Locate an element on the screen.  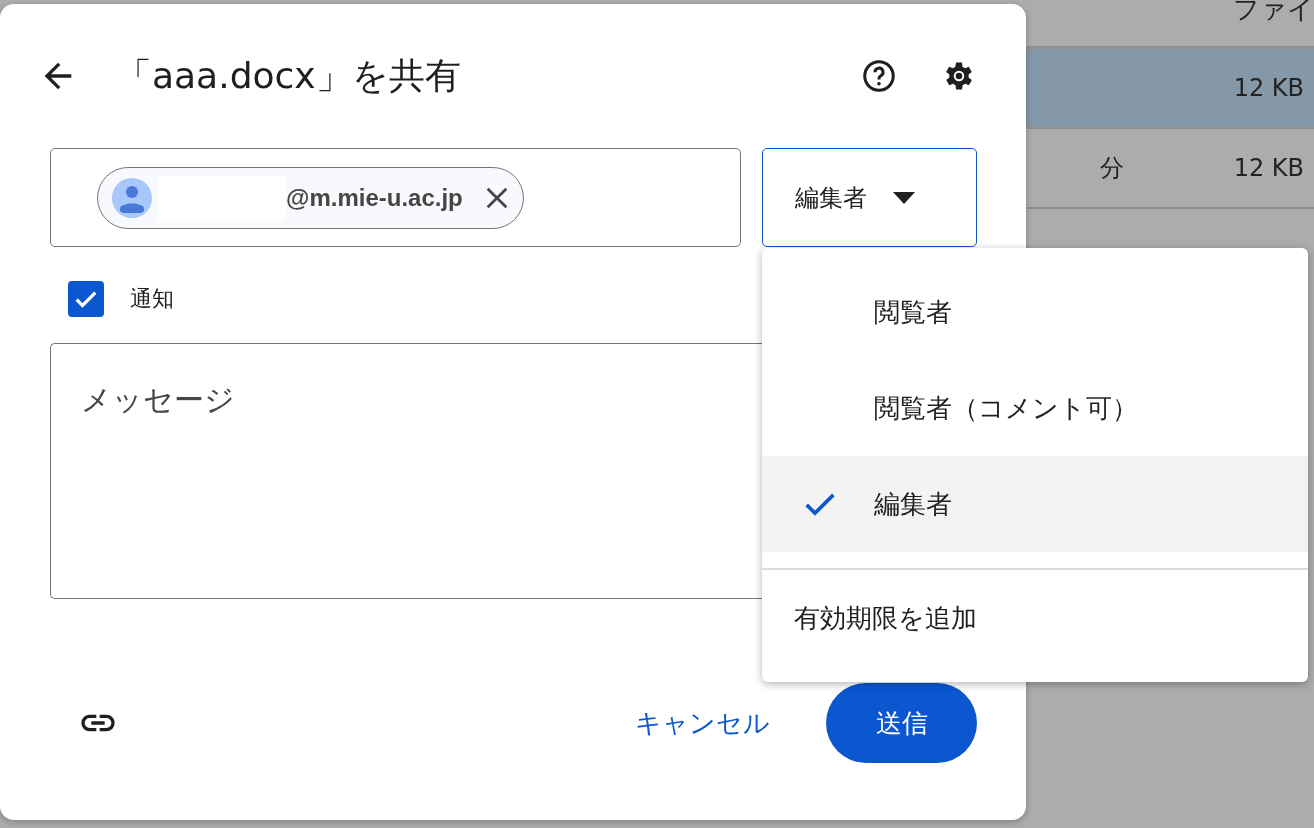
email-address: @m.mie-u.ac.jp is located at coordinates (374, 197).